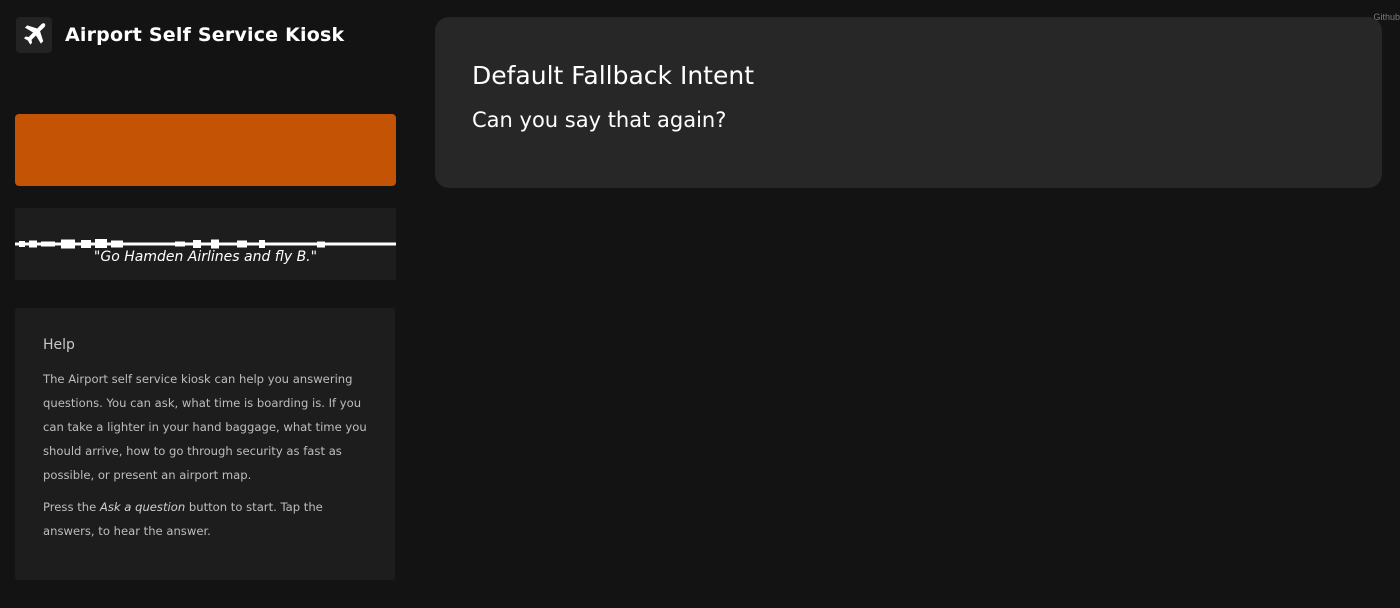  I want to click on airplane-icon, so click(34, 34).